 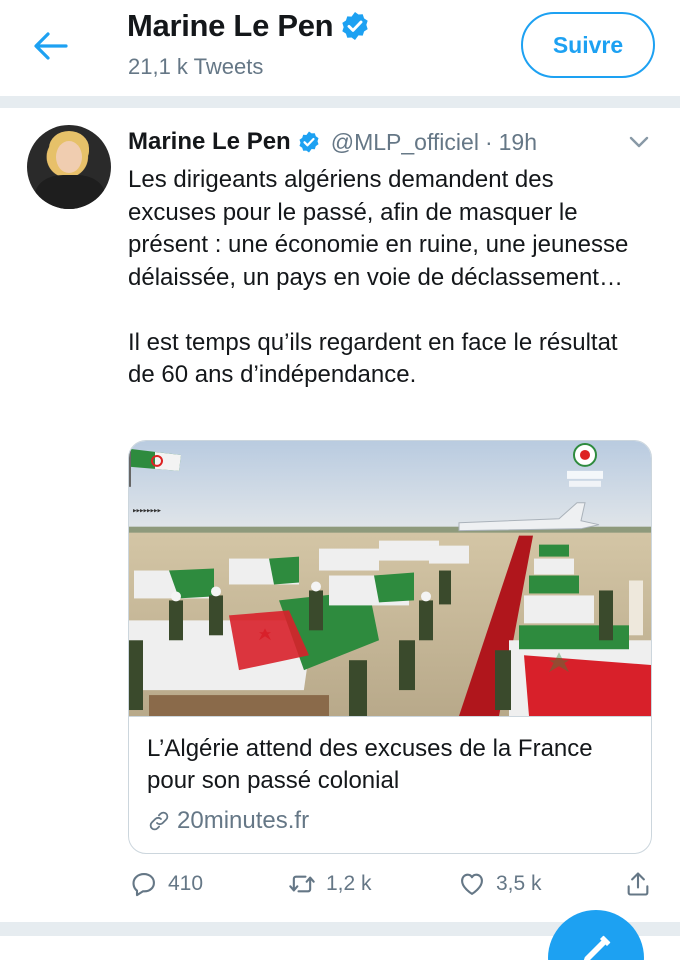 I want to click on tweet-count: 21,1 k Tweets, so click(x=196, y=66).